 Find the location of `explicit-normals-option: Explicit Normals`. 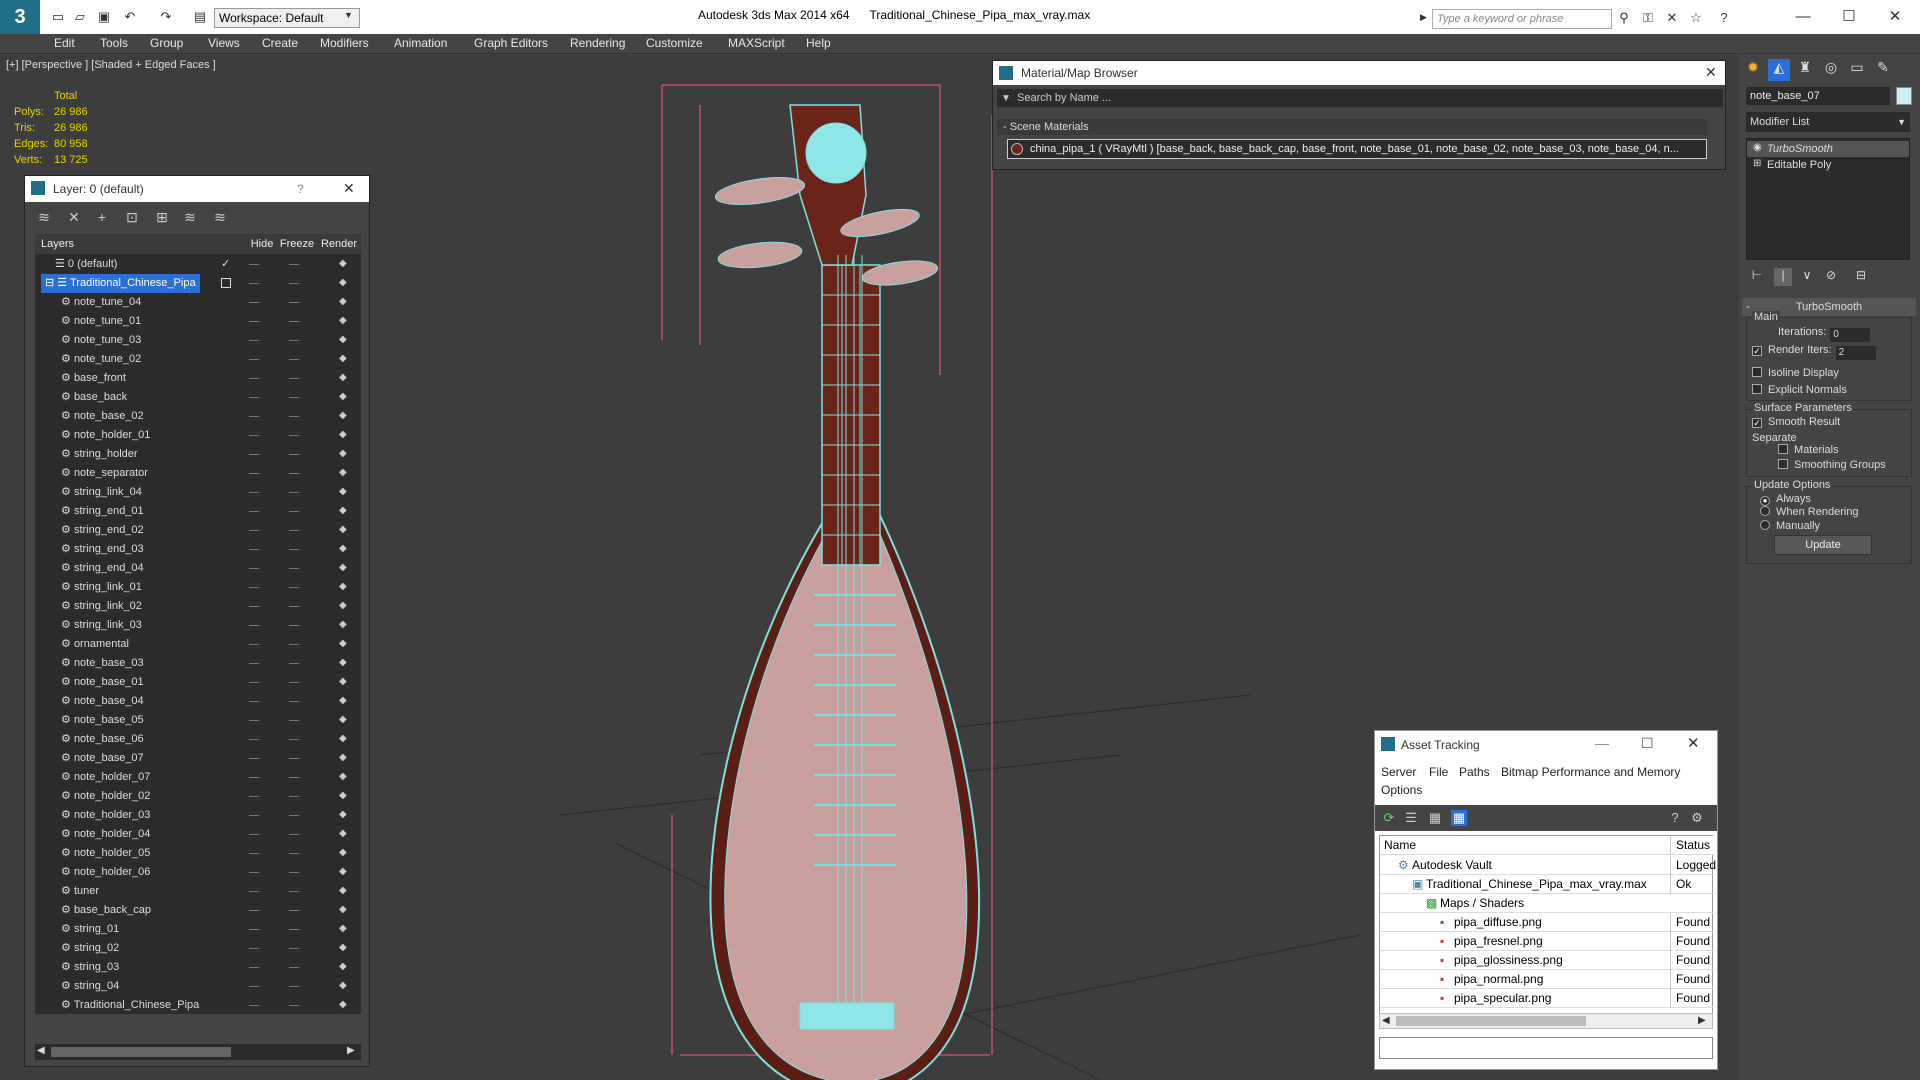

explicit-normals-option: Explicit Normals is located at coordinates (1799, 390).